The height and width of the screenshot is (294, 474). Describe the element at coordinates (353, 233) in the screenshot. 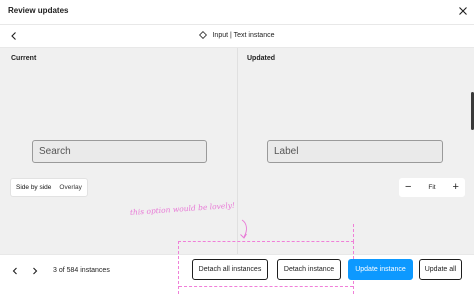

I see `annotation-guide-line` at that location.